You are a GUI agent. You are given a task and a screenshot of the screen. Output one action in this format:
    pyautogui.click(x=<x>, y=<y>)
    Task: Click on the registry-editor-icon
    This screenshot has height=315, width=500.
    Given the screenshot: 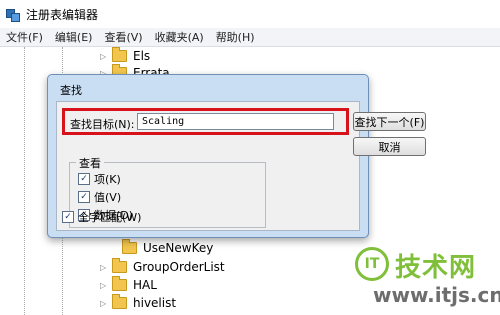 What is the action you would take?
    pyautogui.click(x=13, y=14)
    